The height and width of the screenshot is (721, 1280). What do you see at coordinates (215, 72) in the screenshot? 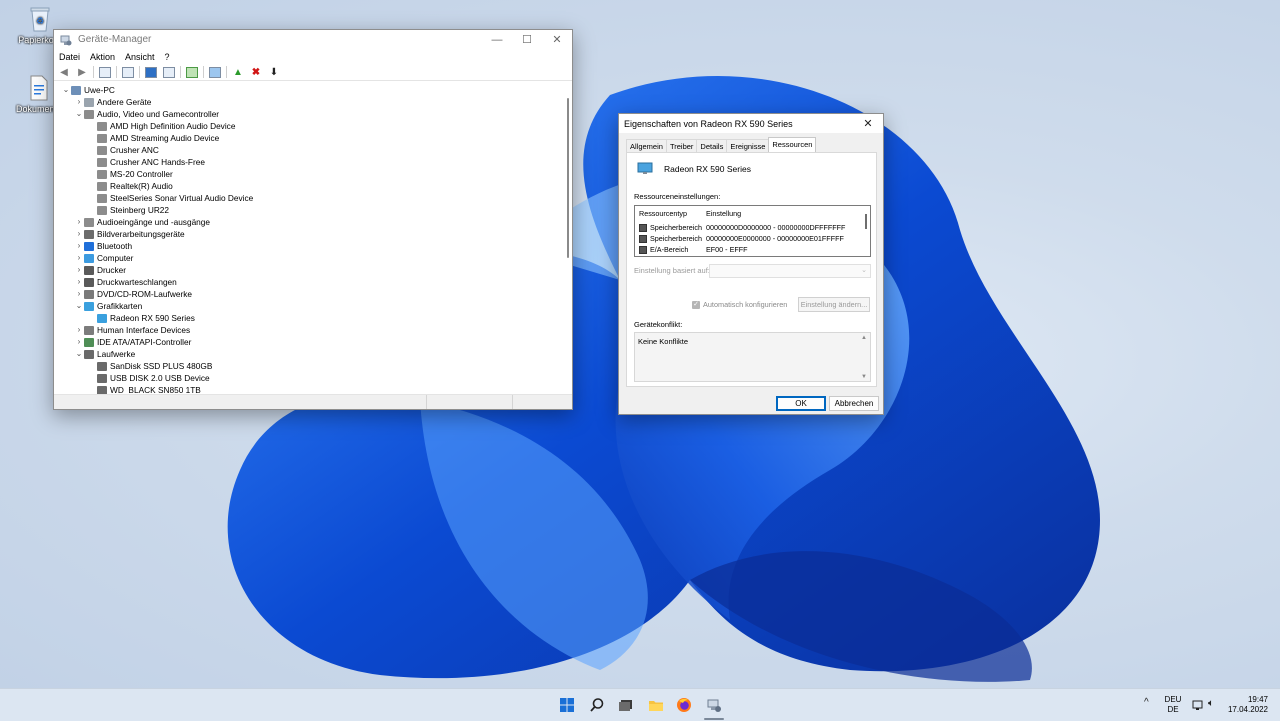
I see `scan-hardware-icon` at bounding box center [215, 72].